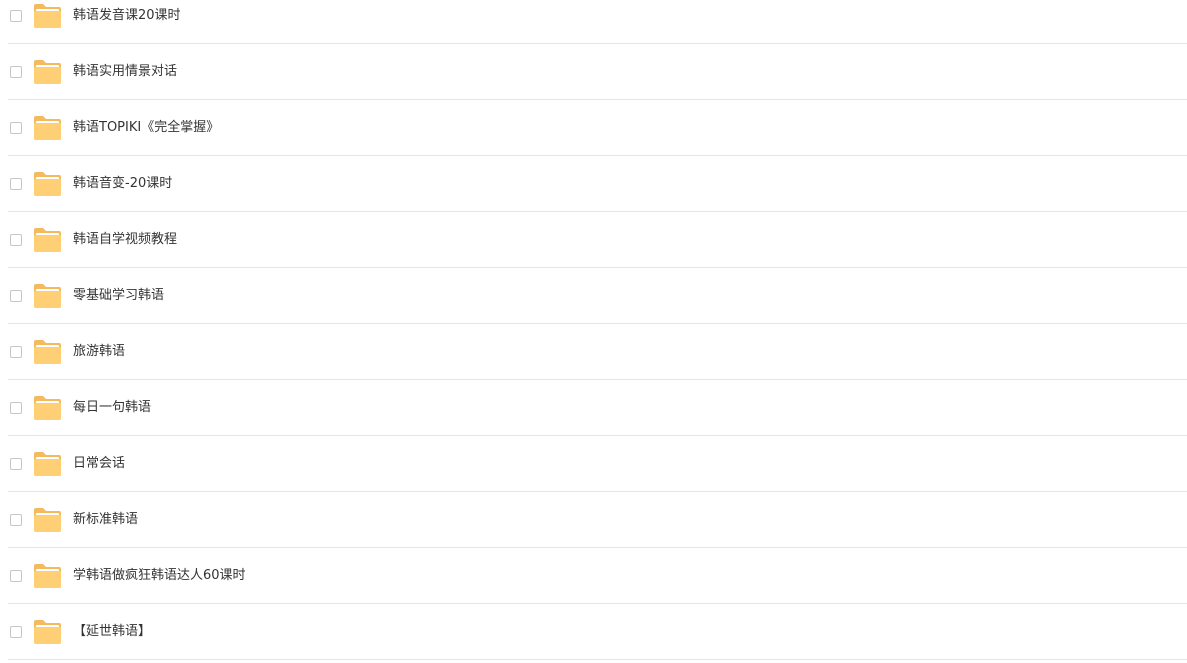  What do you see at coordinates (597, 22) in the screenshot?
I see `list-item: 韩语发音课20课时` at bounding box center [597, 22].